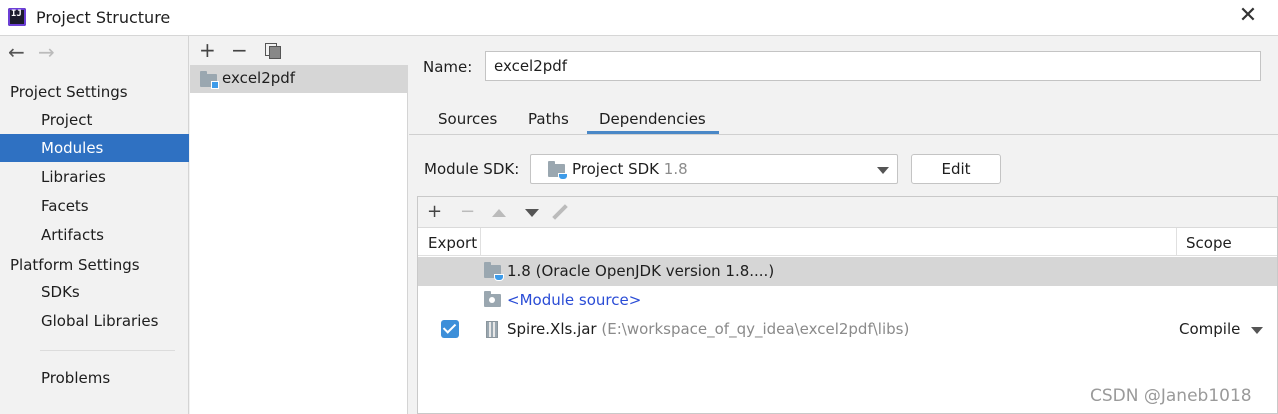  Describe the element at coordinates (452, 243) in the screenshot. I see `column-export: Export` at that location.